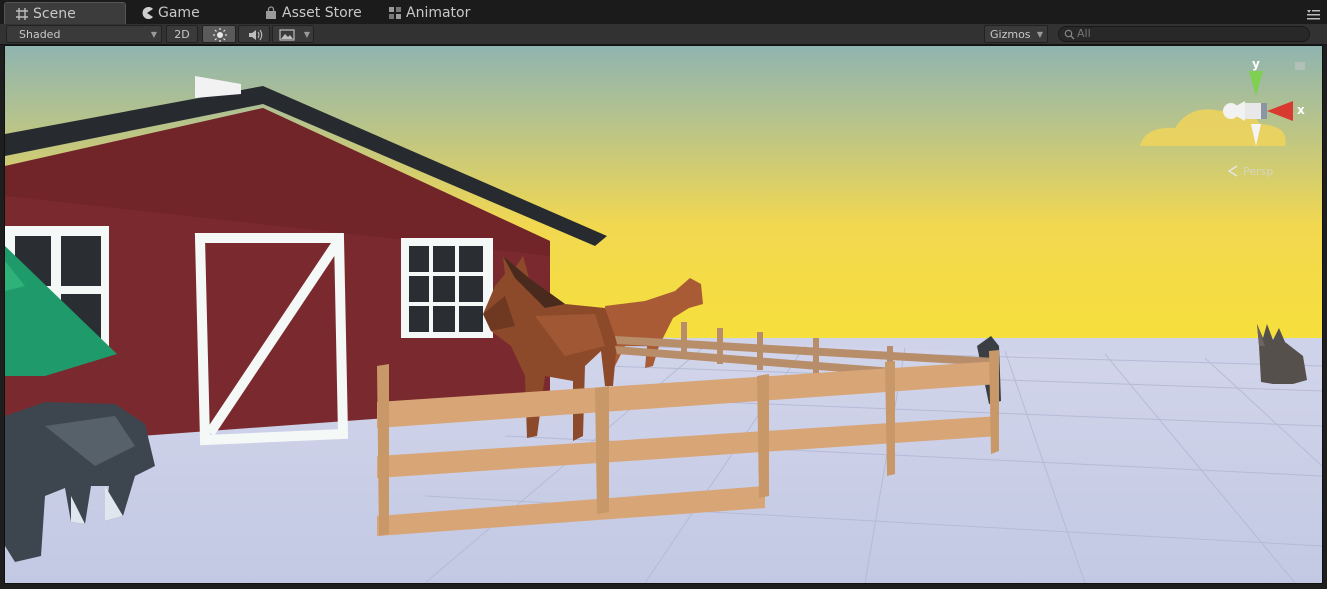 The height and width of the screenshot is (589, 1327). I want to click on sun-icon, so click(220, 35).